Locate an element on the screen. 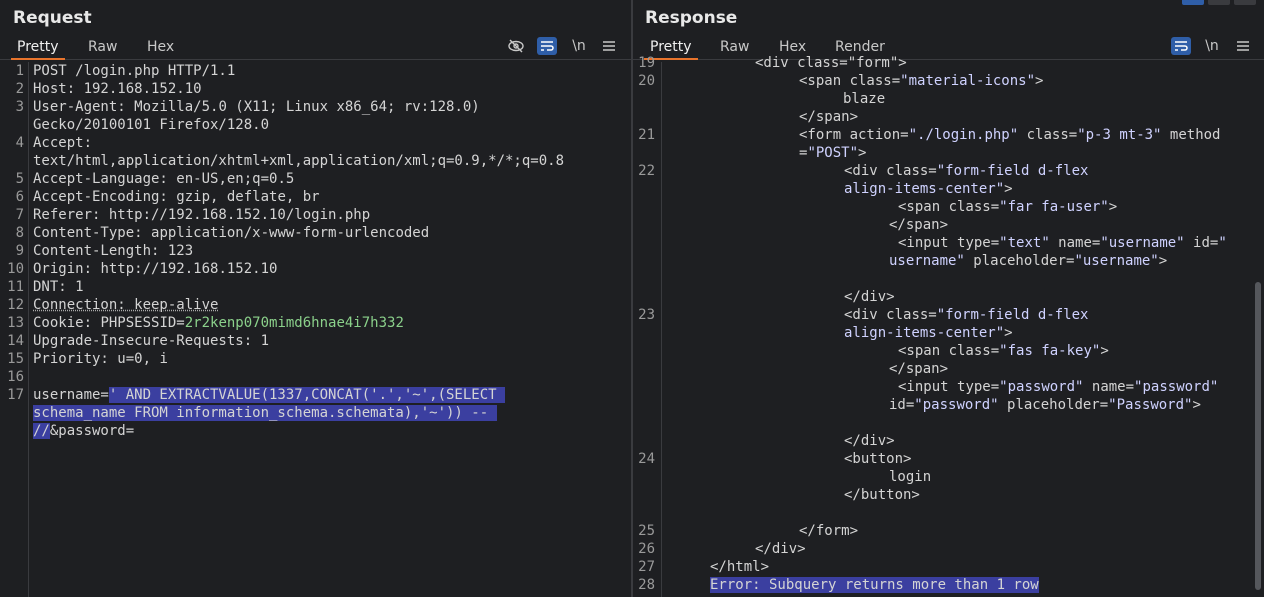 This screenshot has height=597, width=1264. code-line: 11 DNT: 1 is located at coordinates (315, 287).